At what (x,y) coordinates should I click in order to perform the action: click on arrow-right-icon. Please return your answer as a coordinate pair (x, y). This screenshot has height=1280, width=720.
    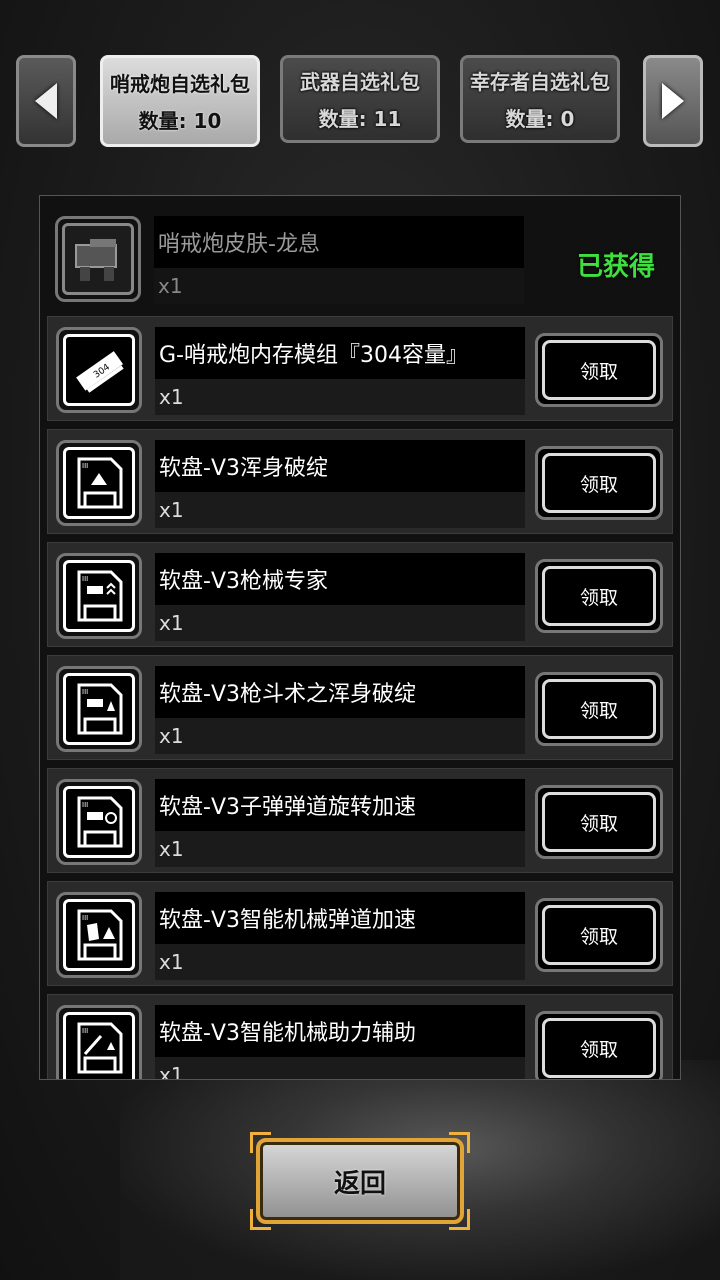
    Looking at the image, I should click on (673, 101).